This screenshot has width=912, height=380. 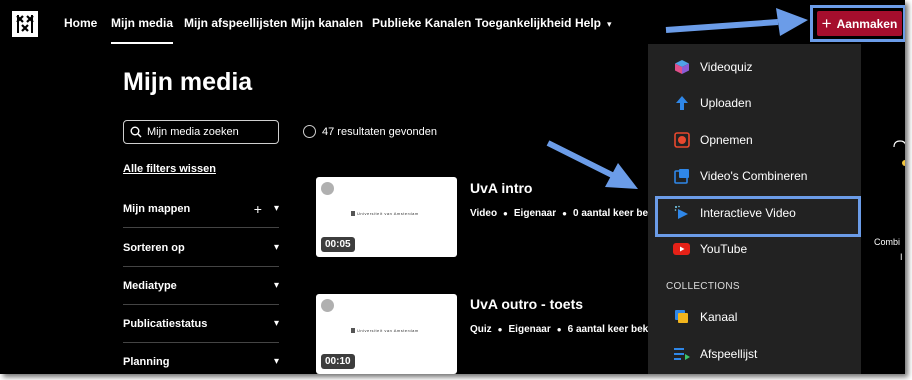 I want to click on filter-mijn-mappen: Mijn mappen + ▾, so click(x=201, y=209).